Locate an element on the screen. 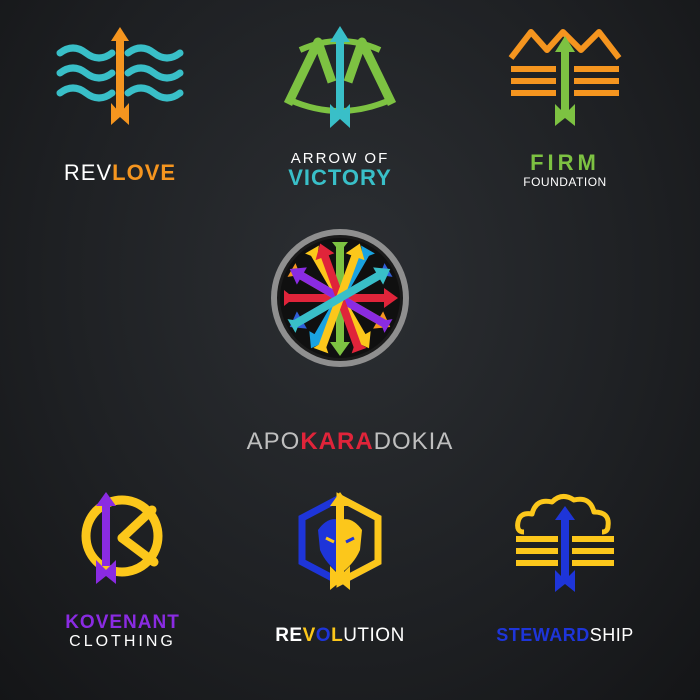 Image resolution: width=700 pixels, height=700 pixels. revolution-part-l: L is located at coordinates (337, 635).